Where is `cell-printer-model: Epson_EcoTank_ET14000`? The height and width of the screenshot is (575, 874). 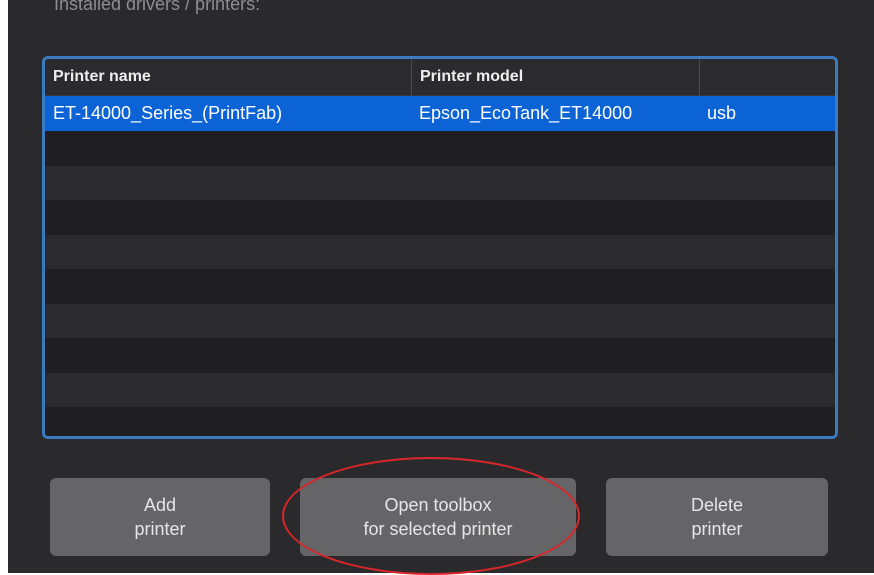 cell-printer-model: Epson_EcoTank_ET14000 is located at coordinates (526, 113).